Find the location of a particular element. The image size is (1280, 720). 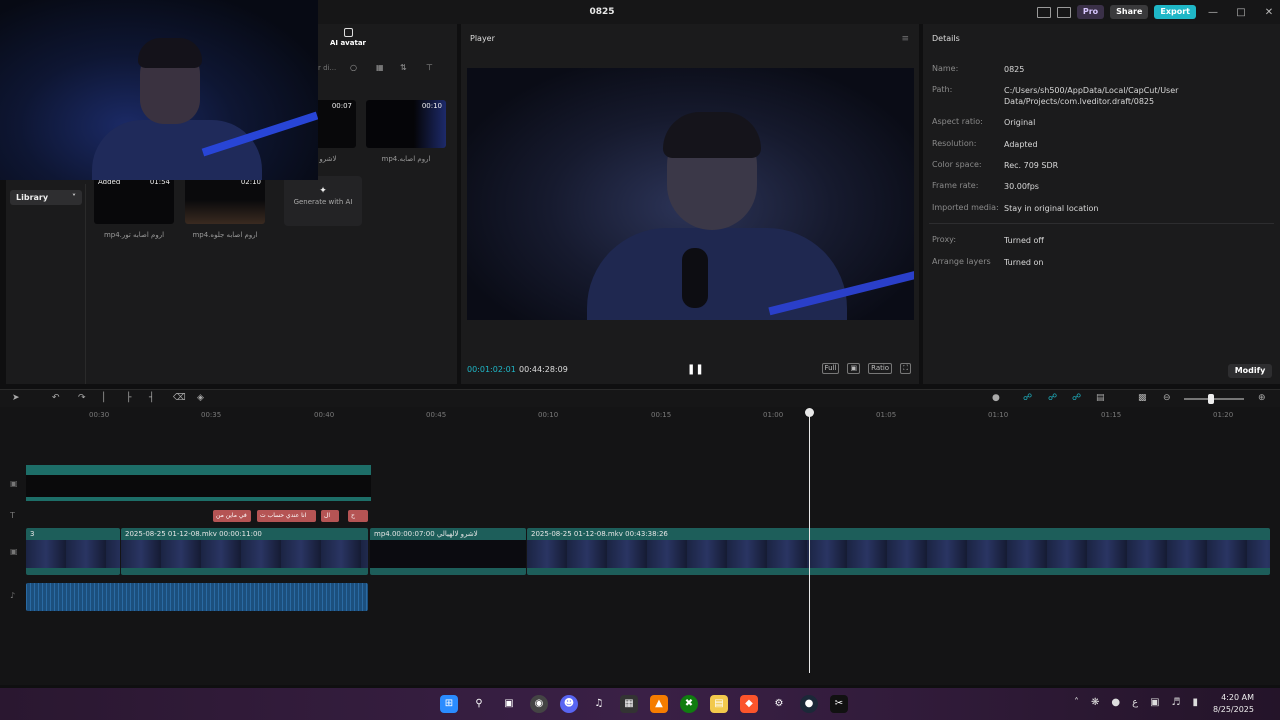

shield-icon: ◈ is located at coordinates (200, 398).